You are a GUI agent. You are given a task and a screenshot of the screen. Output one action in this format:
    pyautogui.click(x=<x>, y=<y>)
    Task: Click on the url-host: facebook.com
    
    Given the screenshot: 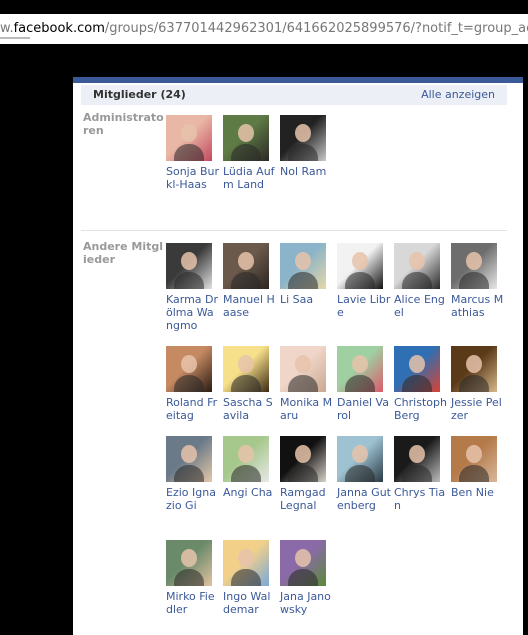 What is the action you would take?
    pyautogui.click(x=59, y=28)
    